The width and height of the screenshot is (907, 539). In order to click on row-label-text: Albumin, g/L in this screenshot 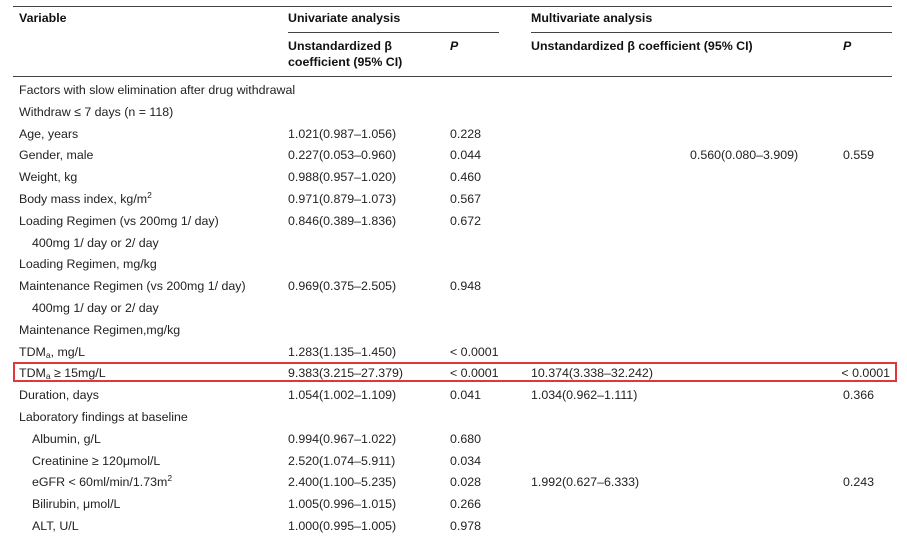, I will do `click(66, 438)`.